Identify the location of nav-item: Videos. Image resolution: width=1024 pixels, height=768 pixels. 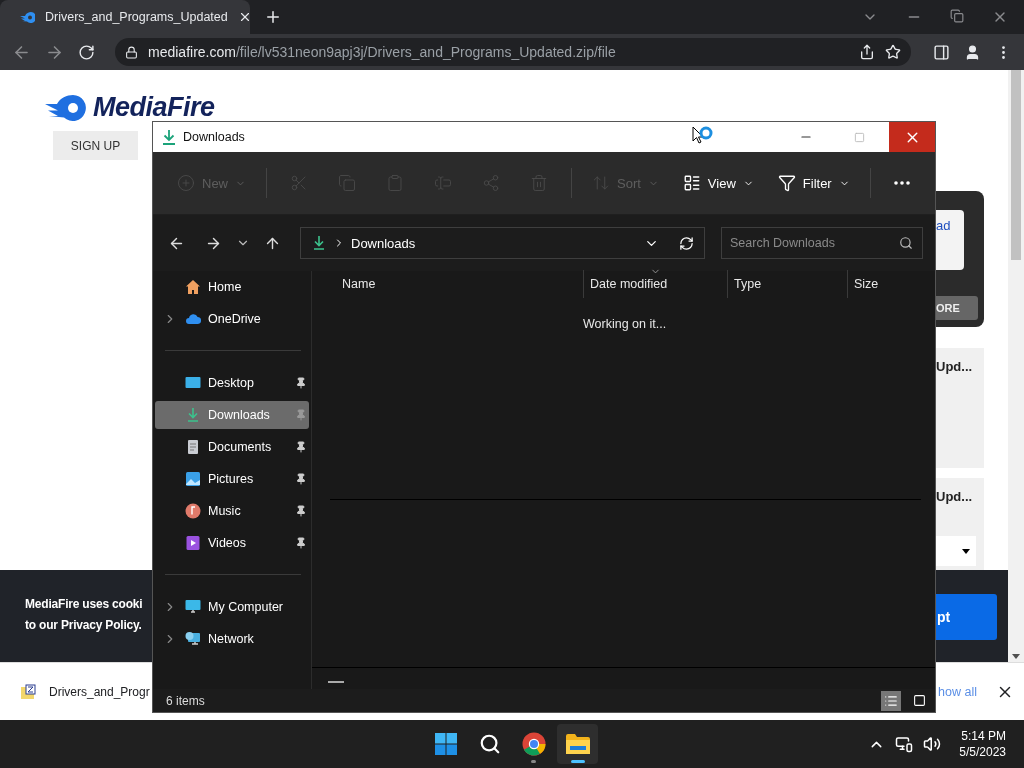
(232, 543).